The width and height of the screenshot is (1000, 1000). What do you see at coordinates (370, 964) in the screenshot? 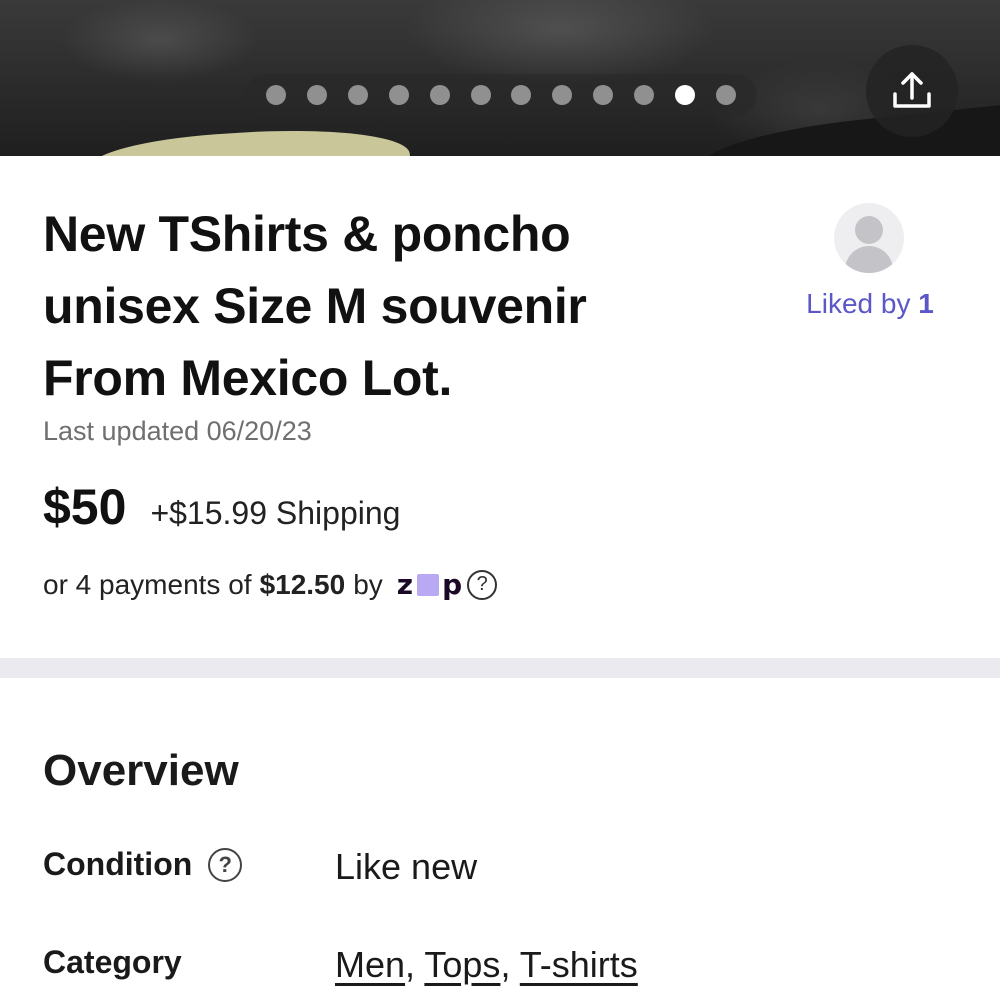
I see `category-link-men: Men` at bounding box center [370, 964].